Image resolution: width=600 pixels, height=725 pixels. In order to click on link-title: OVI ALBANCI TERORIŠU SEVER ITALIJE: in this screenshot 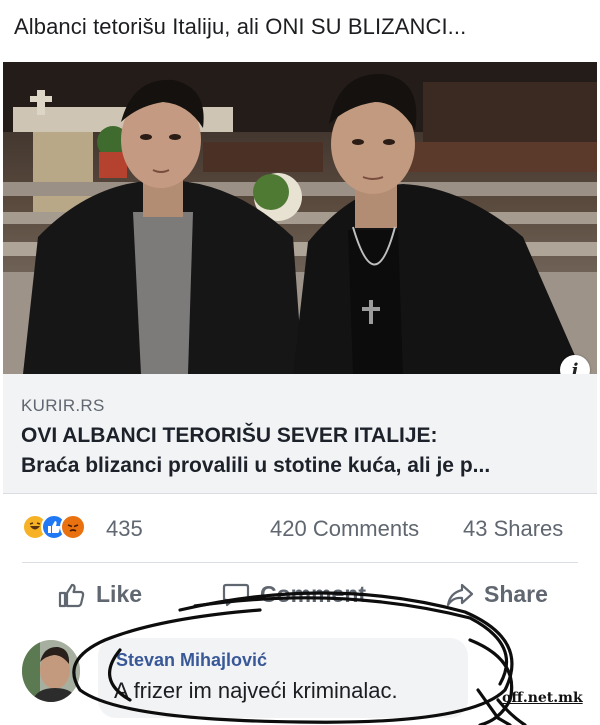, I will do `click(229, 436)`.